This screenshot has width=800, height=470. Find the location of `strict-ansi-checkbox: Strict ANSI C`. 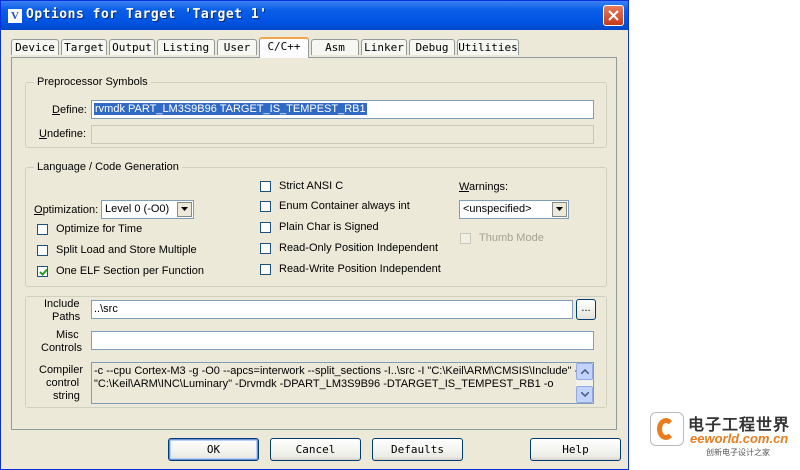

strict-ansi-checkbox: Strict ANSI C is located at coordinates (355, 187).